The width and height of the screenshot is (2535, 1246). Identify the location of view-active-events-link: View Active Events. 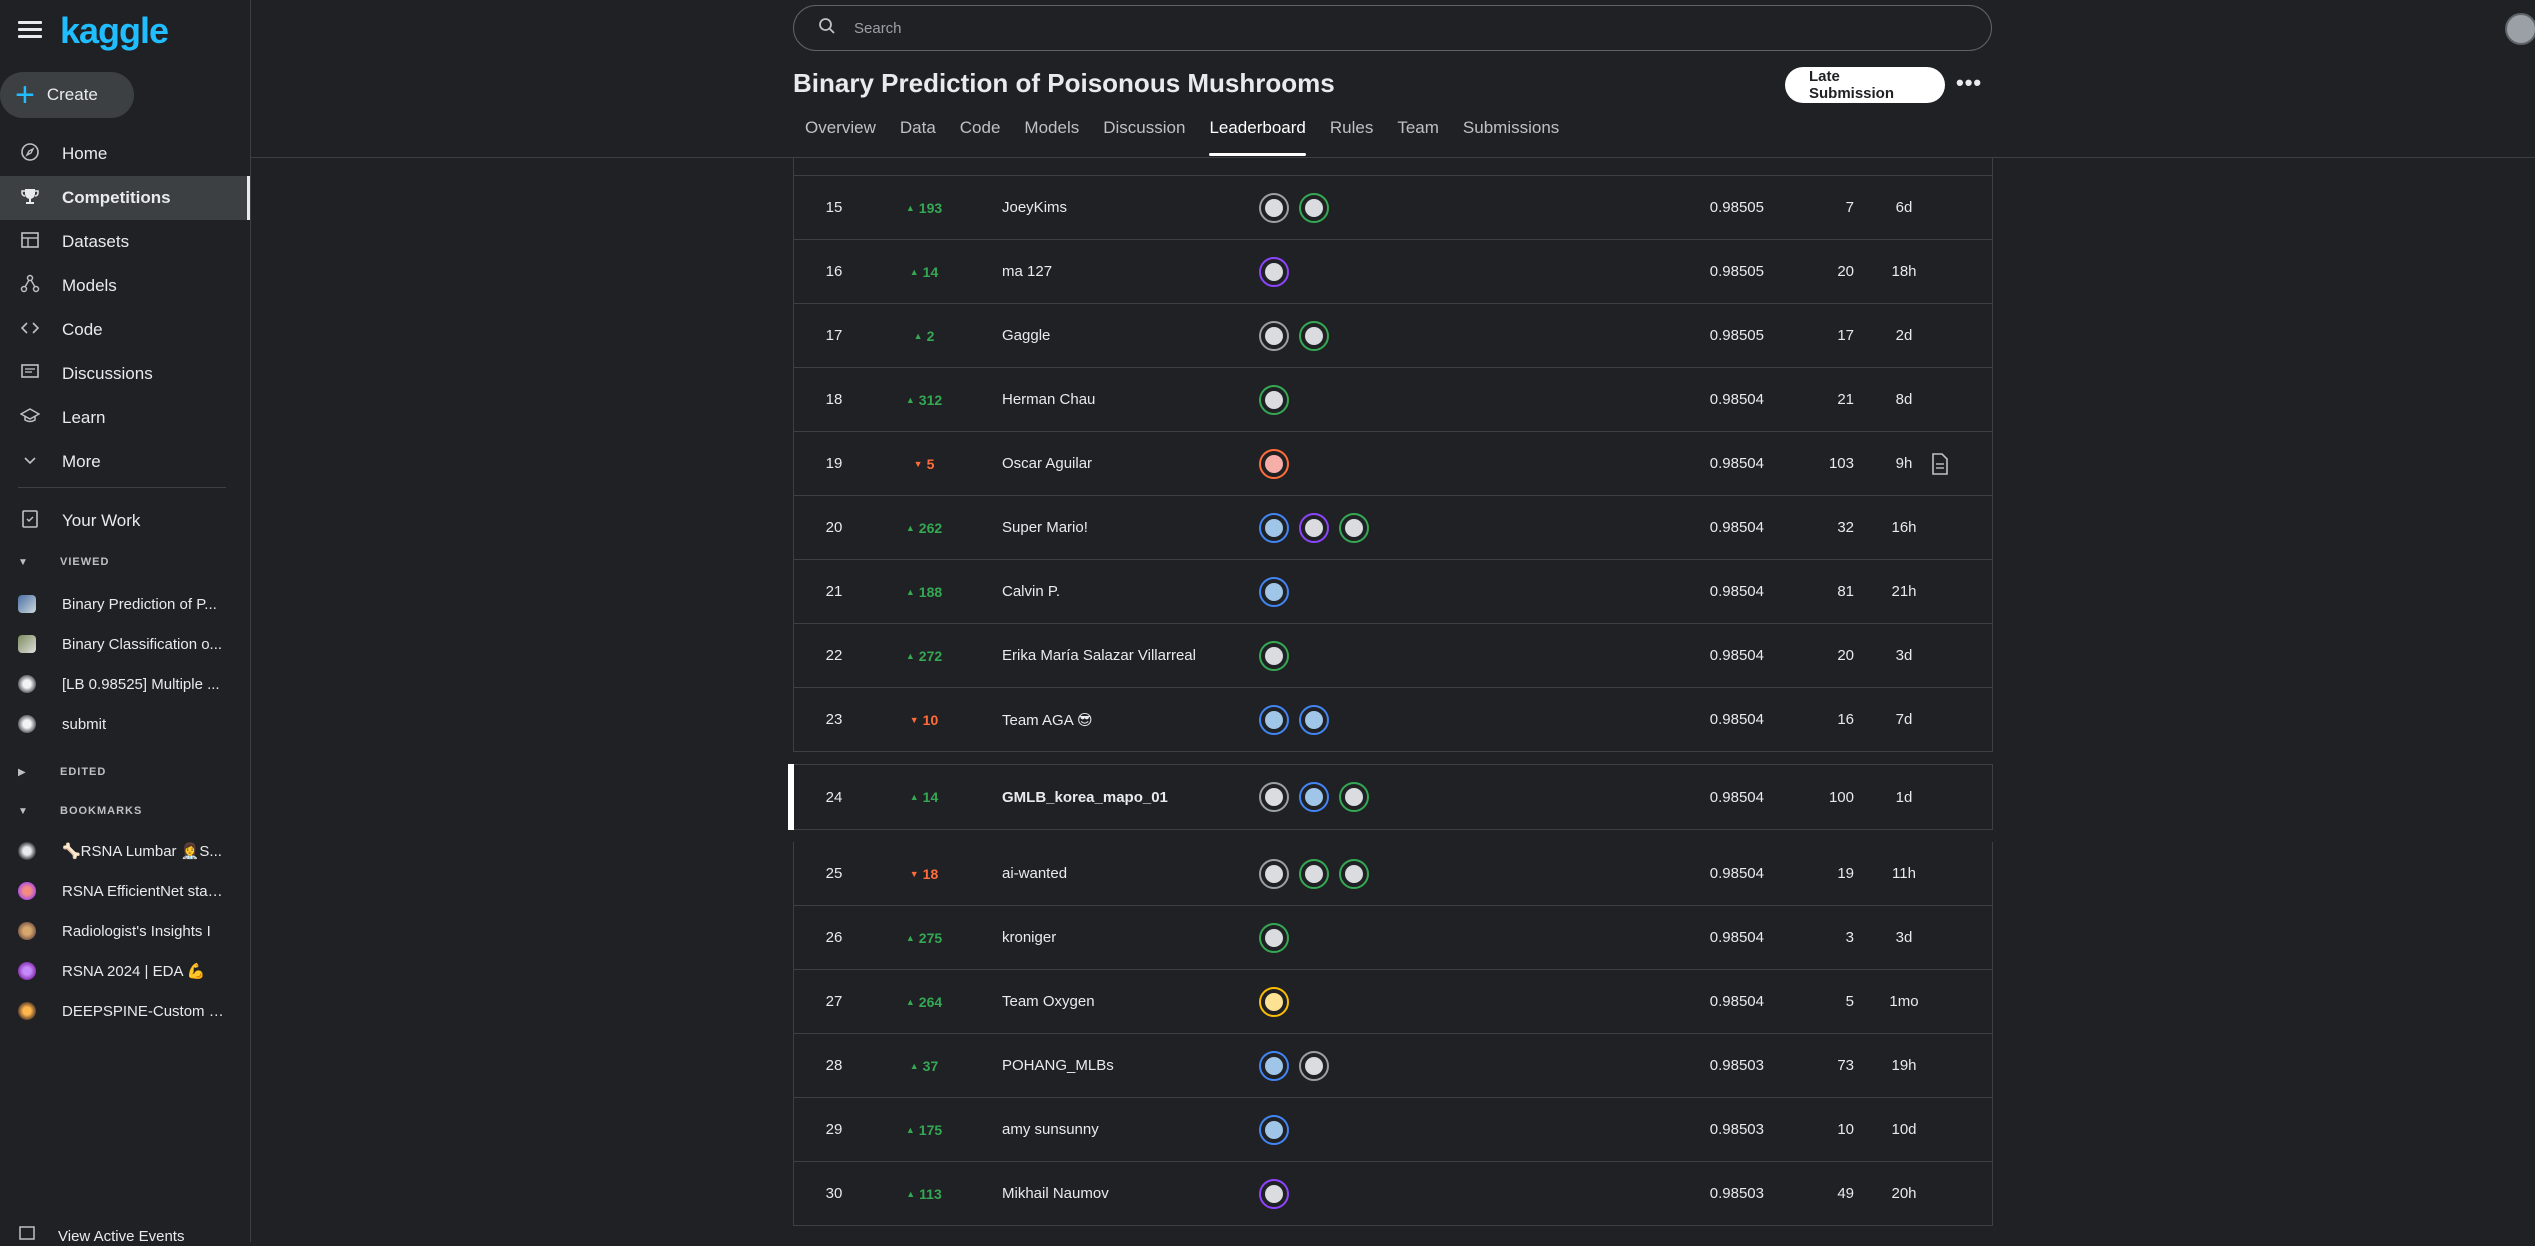
(101, 1236).